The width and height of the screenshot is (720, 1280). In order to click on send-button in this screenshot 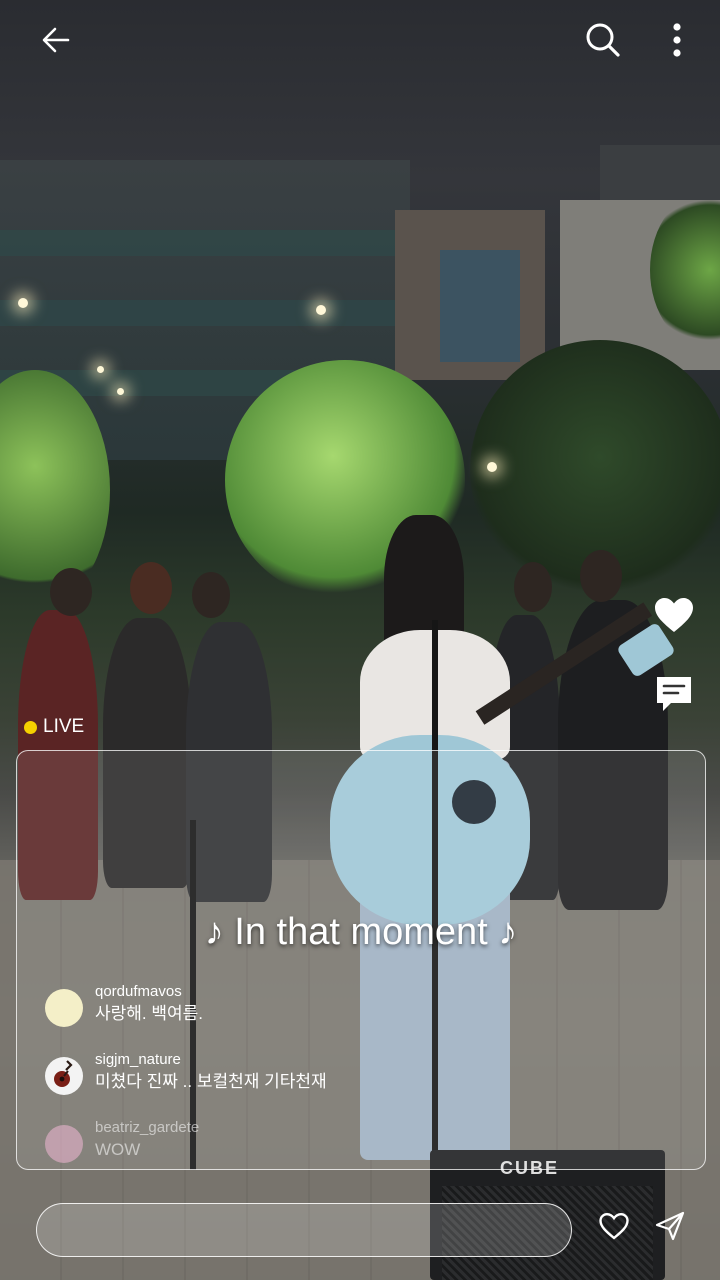, I will do `click(670, 1228)`.